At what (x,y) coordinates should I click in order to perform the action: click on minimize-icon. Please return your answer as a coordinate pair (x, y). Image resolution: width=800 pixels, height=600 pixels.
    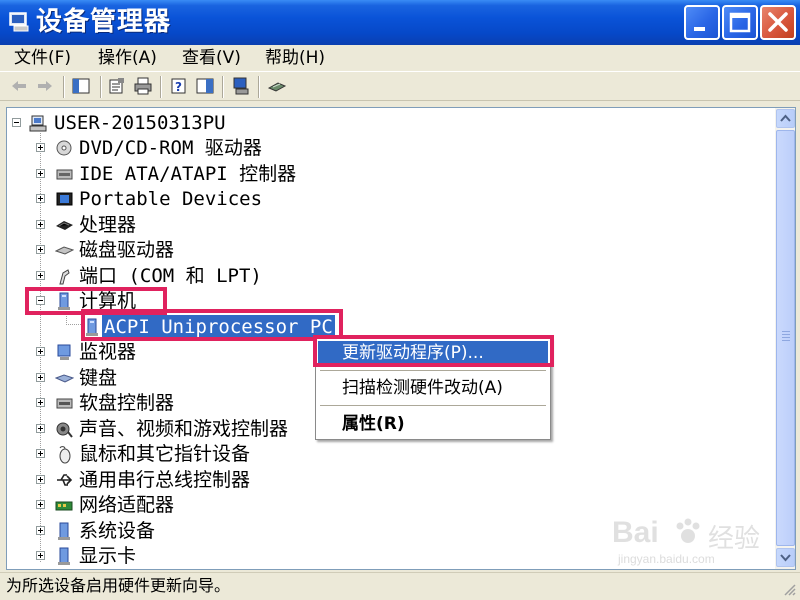
    Looking at the image, I should click on (699, 29).